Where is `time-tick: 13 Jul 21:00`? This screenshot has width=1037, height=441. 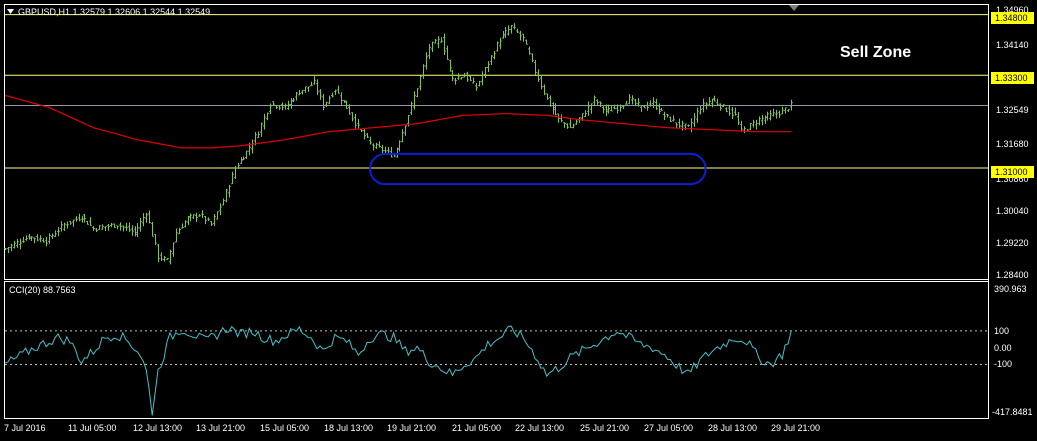
time-tick: 13 Jul 21:00 is located at coordinates (220, 428).